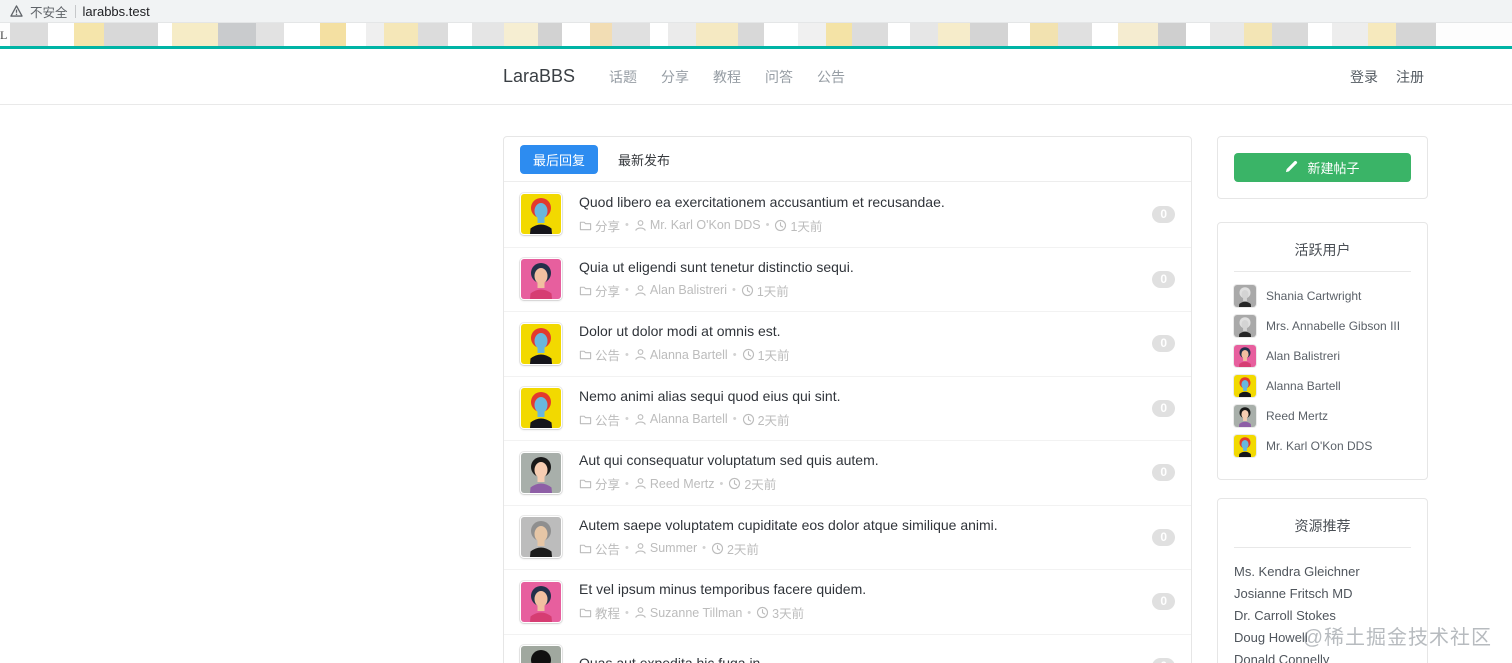 The width and height of the screenshot is (1512, 663). I want to click on topic-meta: 分享 • Mr. Karl O'Kon DDS • 1天前, so click(865, 225).